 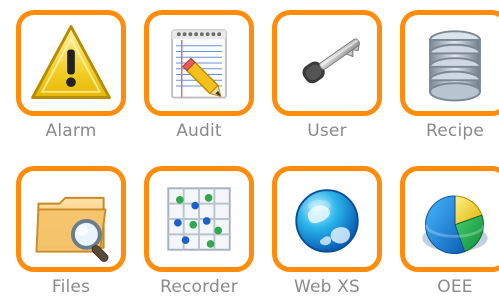 What do you see at coordinates (455, 287) in the screenshot?
I see `oee-label: OEE` at bounding box center [455, 287].